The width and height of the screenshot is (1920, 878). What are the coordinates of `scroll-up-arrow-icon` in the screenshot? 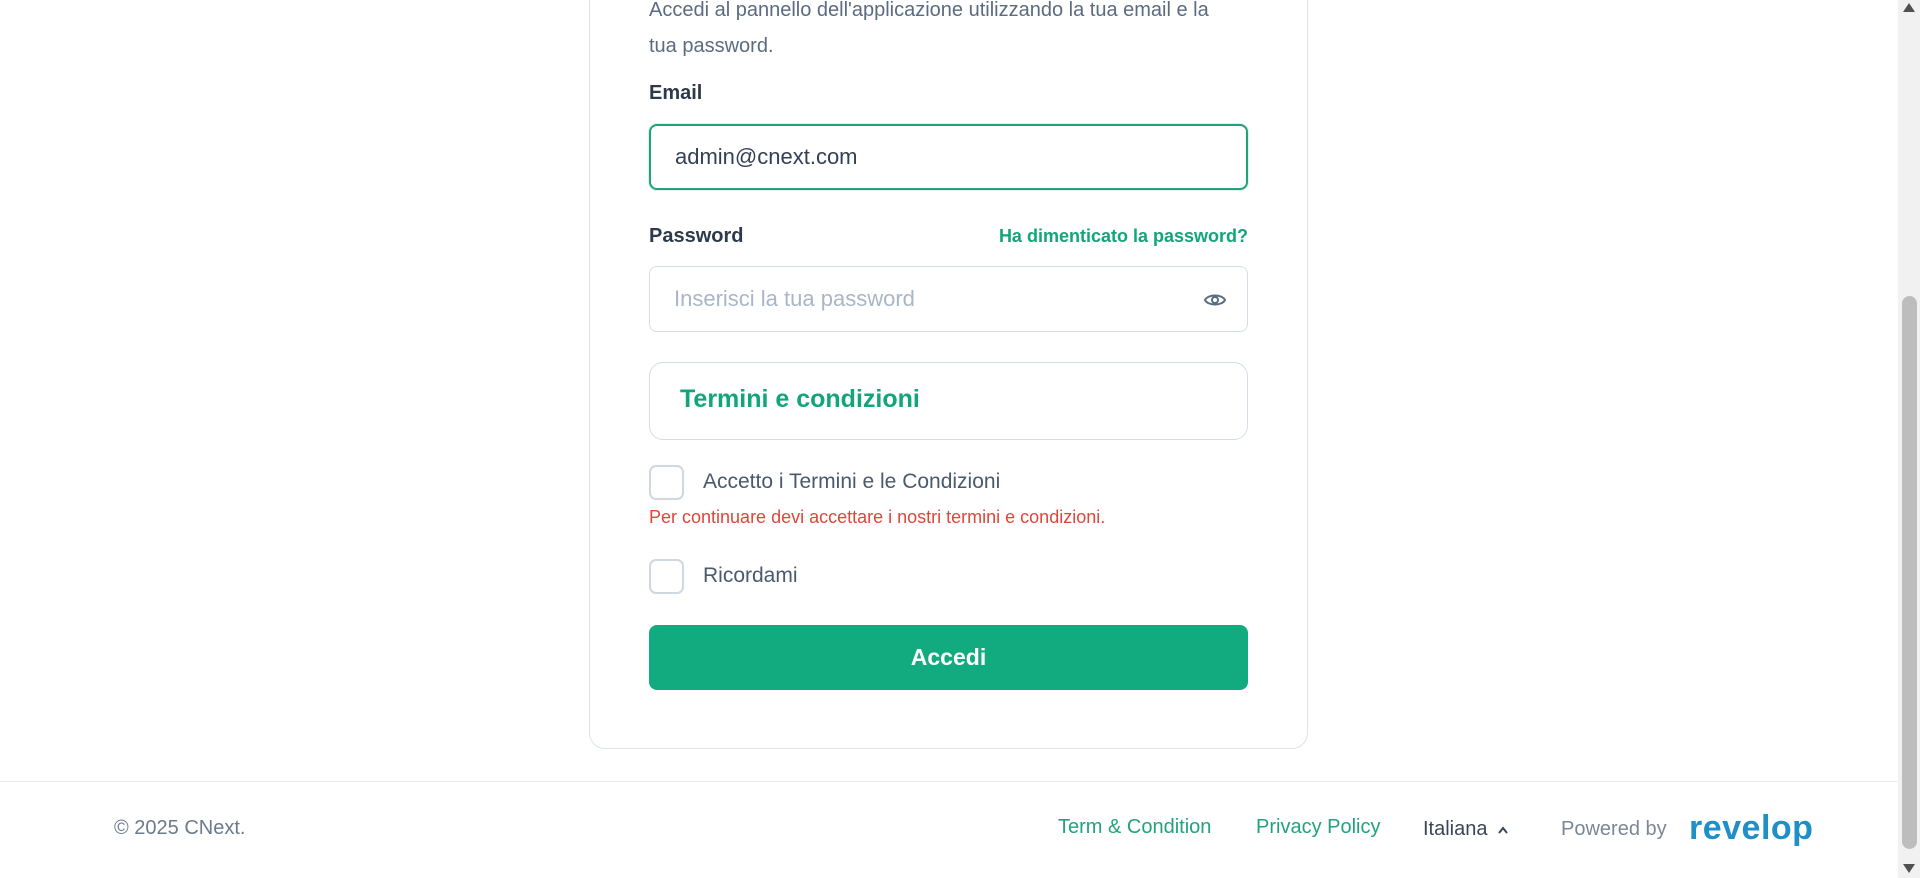 It's located at (1909, 7).